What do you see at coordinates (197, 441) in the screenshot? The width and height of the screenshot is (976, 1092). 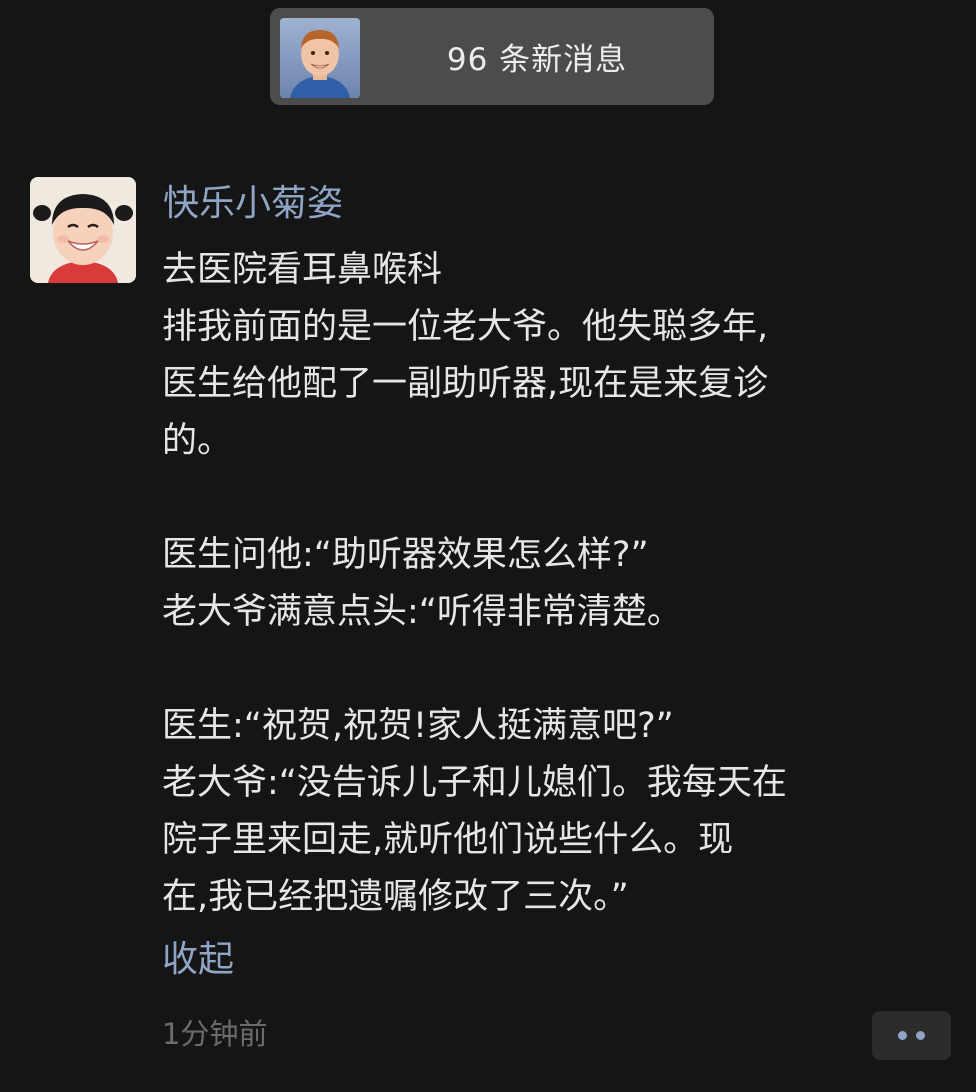 I see `post-line: 的。` at bounding box center [197, 441].